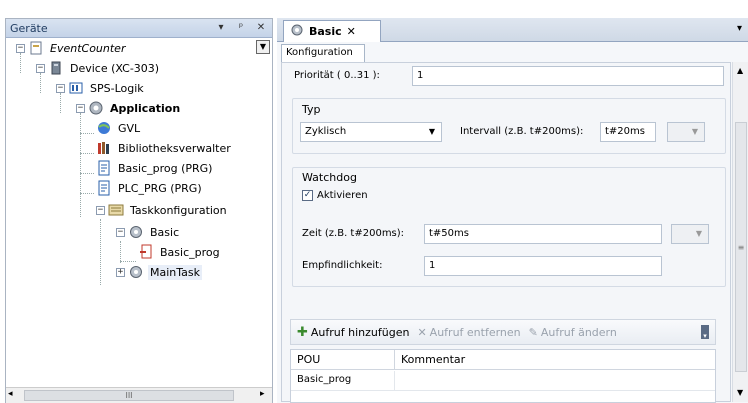 The width and height of the screenshot is (748, 403). Describe the element at coordinates (165, 168) in the screenshot. I see `tree-label: Basic_prog (PRG)` at that location.